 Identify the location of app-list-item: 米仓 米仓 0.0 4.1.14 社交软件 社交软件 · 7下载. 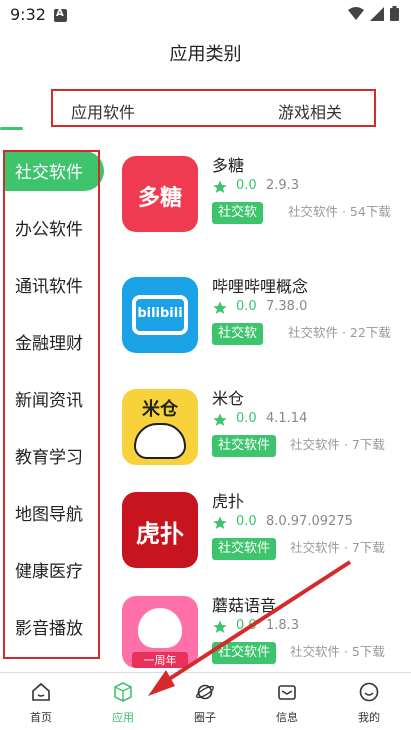
(264, 439).